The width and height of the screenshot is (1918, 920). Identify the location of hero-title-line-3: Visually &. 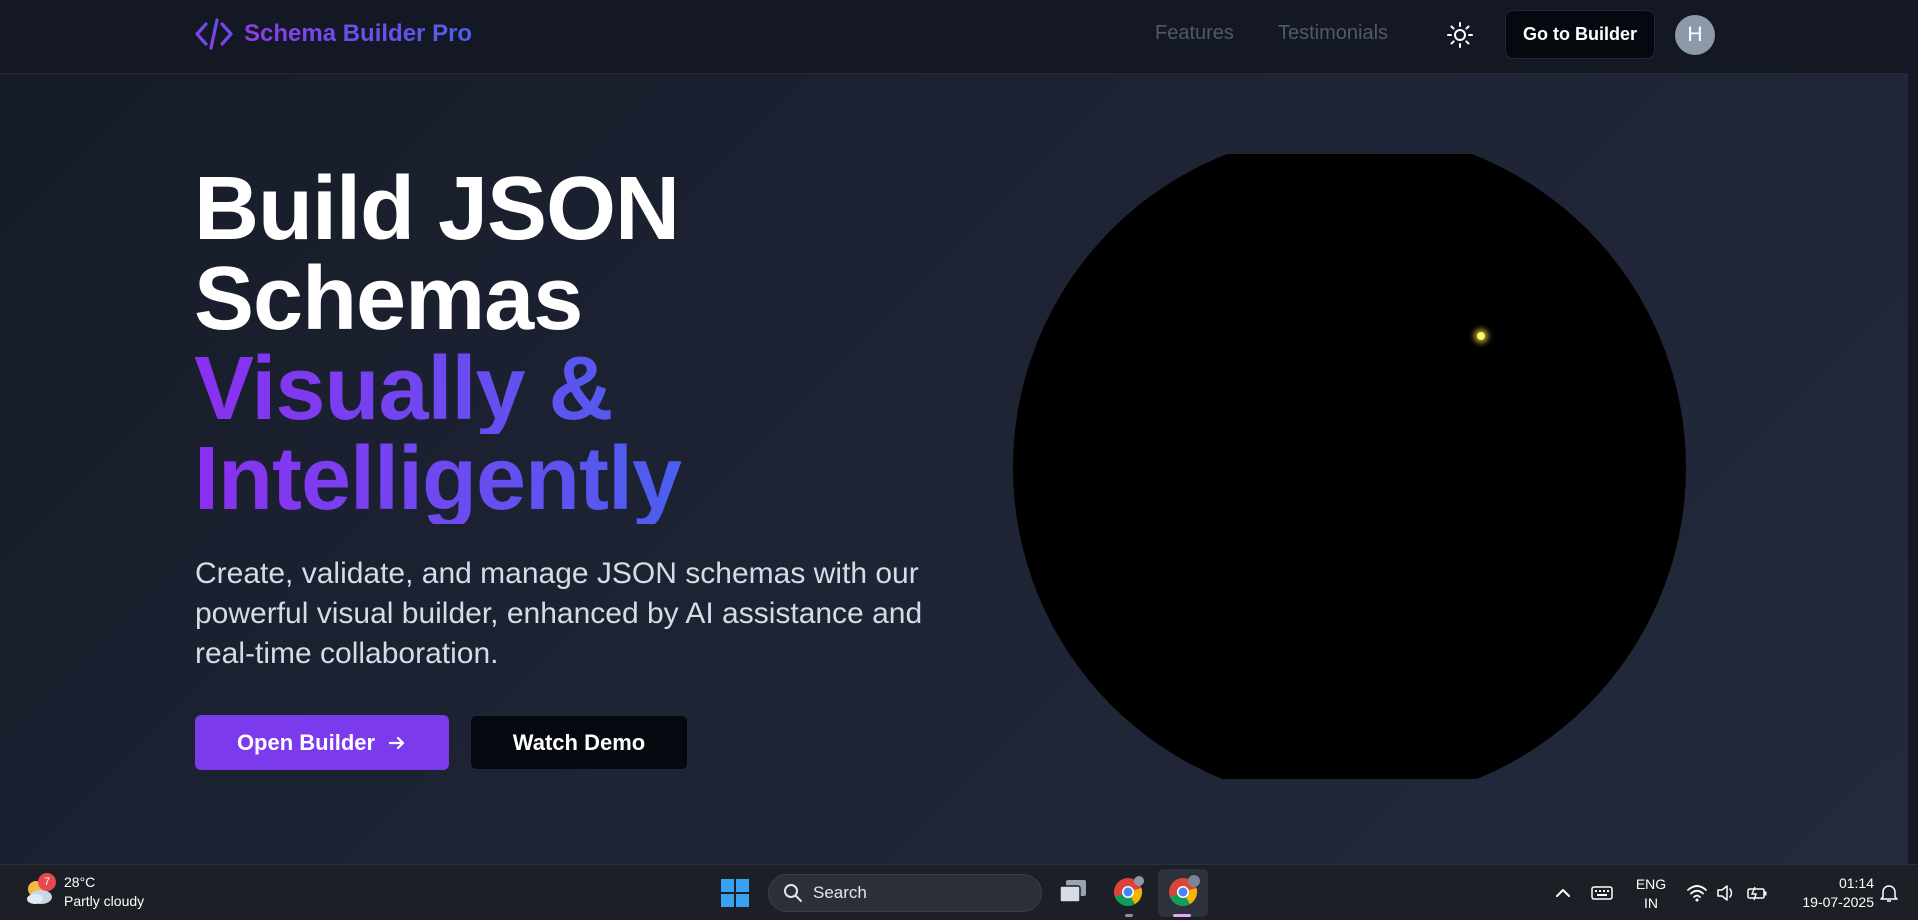
(437, 389).